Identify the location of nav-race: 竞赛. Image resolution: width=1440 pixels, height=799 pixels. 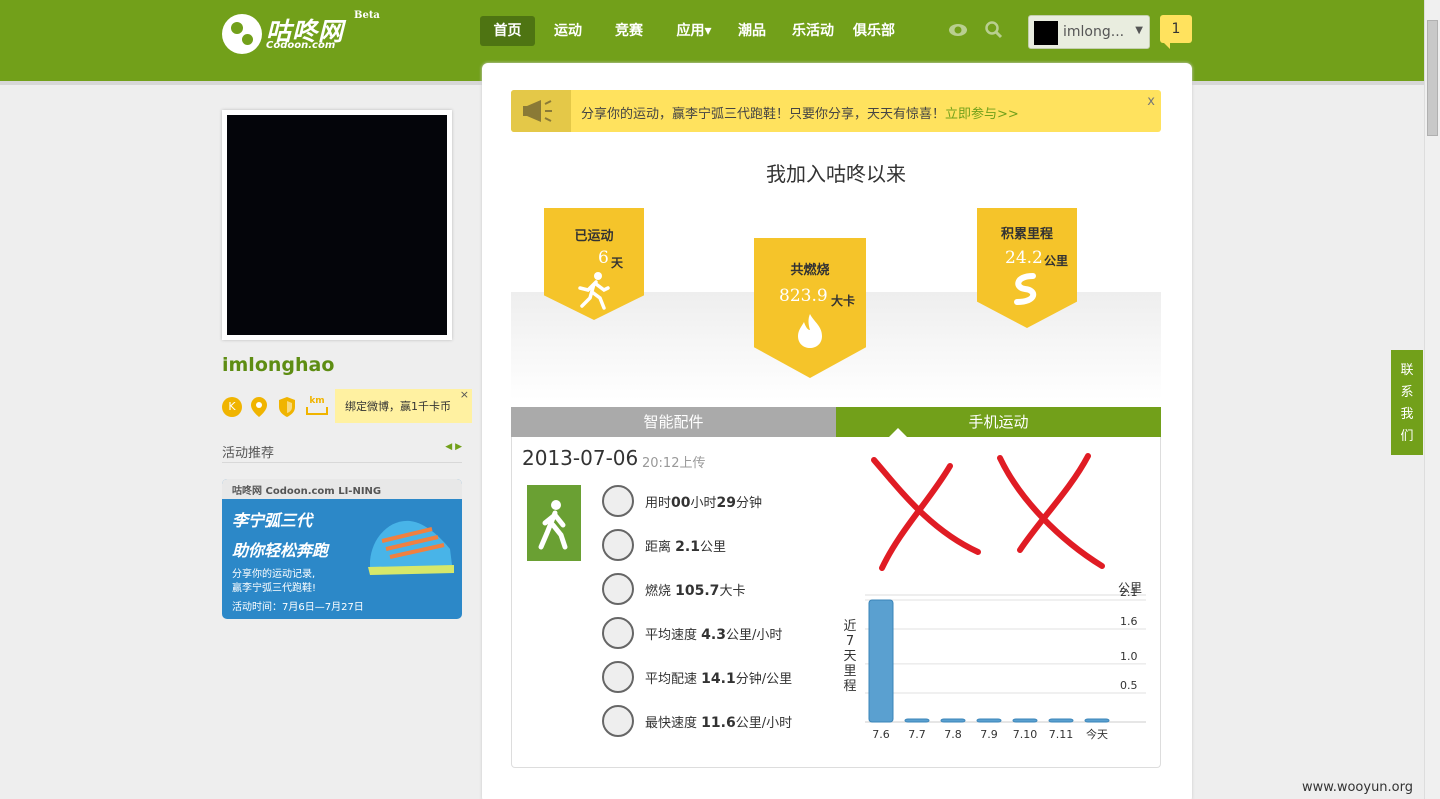
(629, 31).